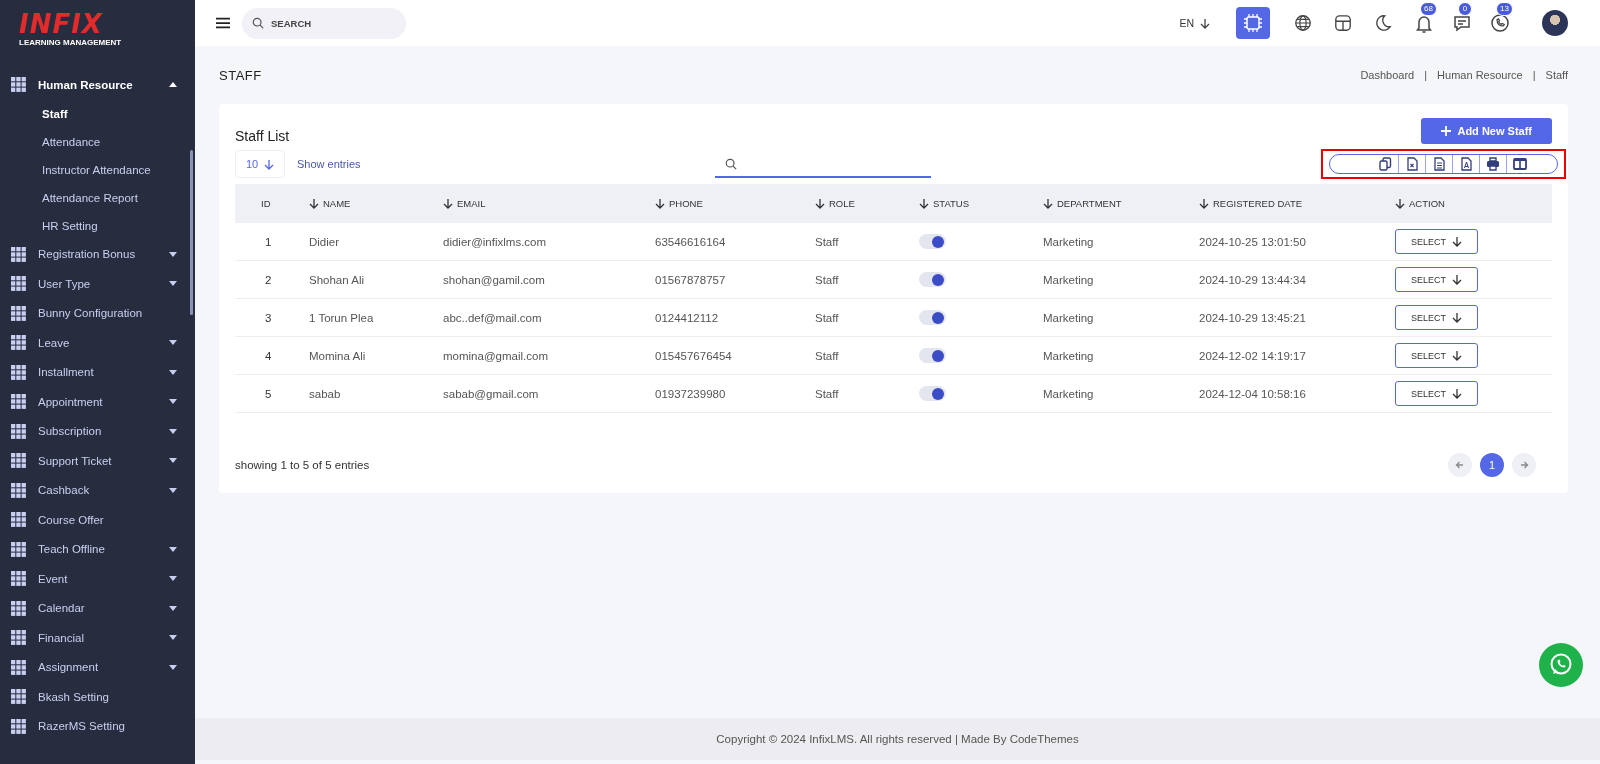 Image resolution: width=1600 pixels, height=764 pixels. What do you see at coordinates (97, 284) in the screenshot?
I see `sidebar-item: User Type` at bounding box center [97, 284].